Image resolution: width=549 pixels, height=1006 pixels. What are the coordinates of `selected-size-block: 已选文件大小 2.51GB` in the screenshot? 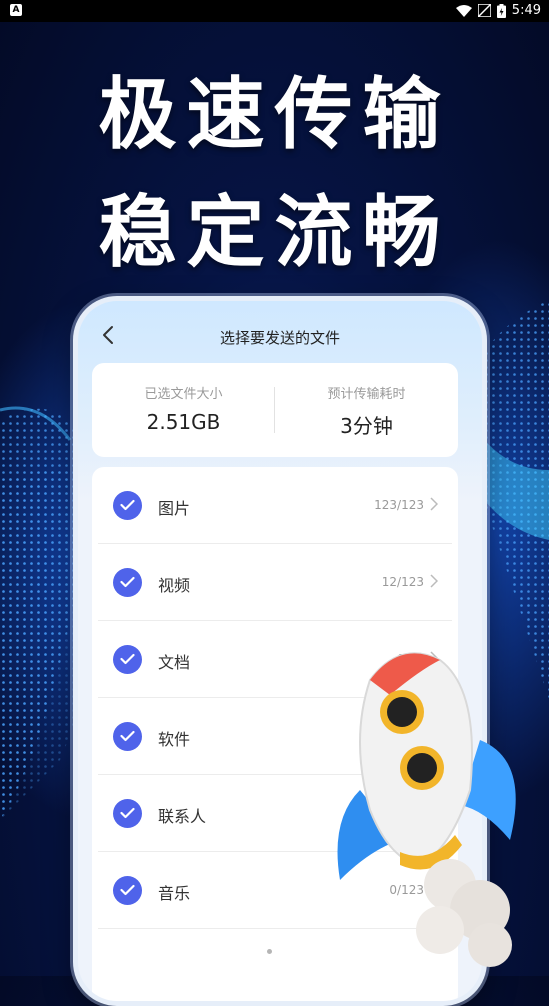 It's located at (183, 408).